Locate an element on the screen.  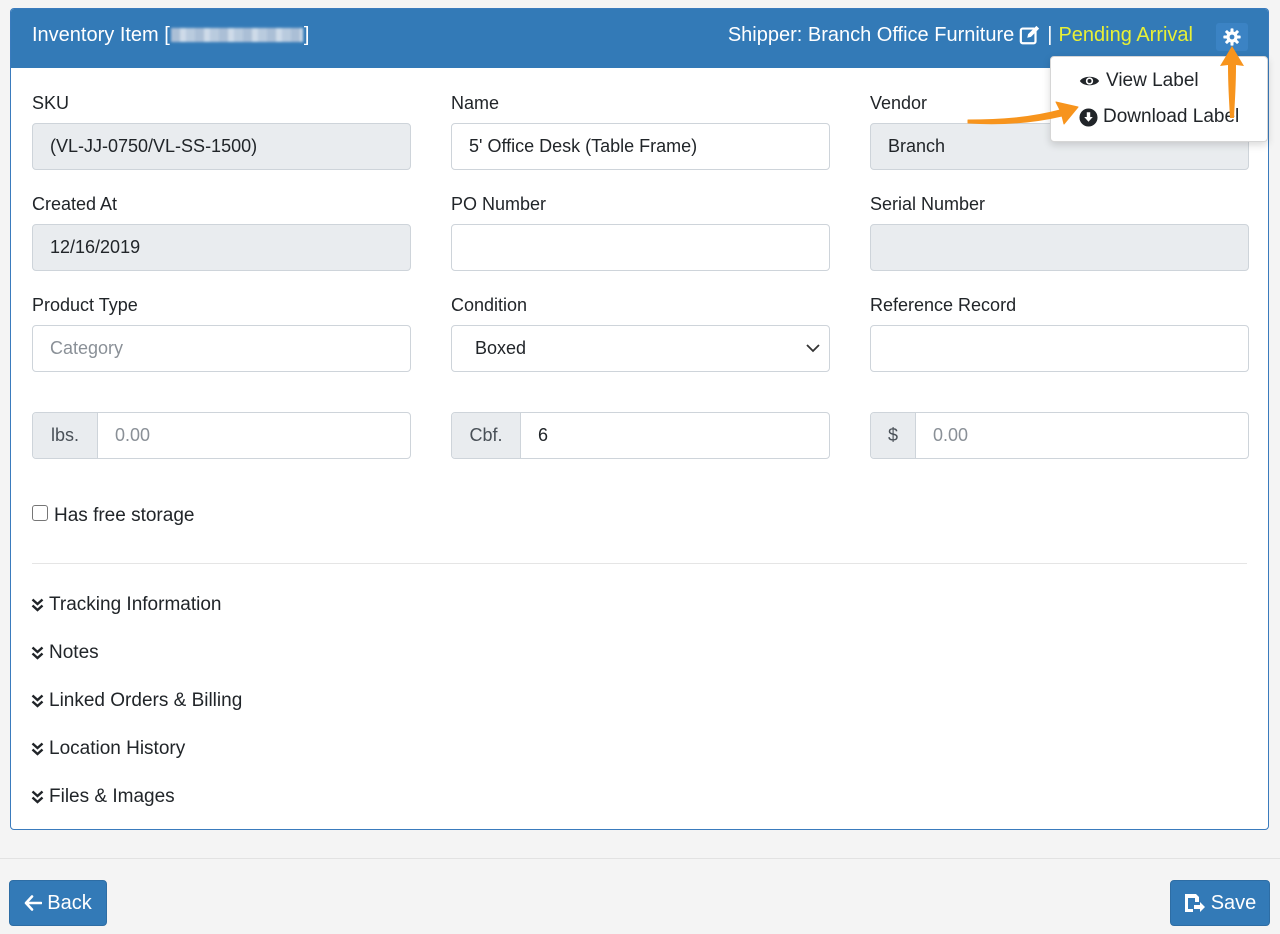
sku-field: (VL-JJ-0750/VL-SS-1500) is located at coordinates (221, 146).